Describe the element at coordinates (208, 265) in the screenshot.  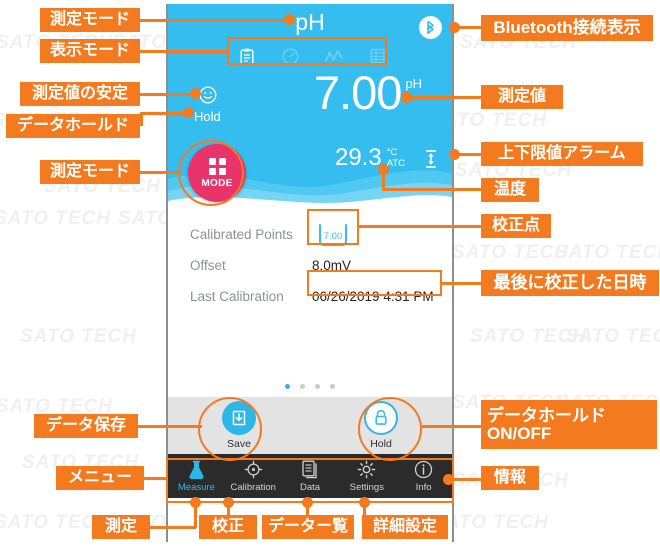
I see `offset-label: Offset` at that location.